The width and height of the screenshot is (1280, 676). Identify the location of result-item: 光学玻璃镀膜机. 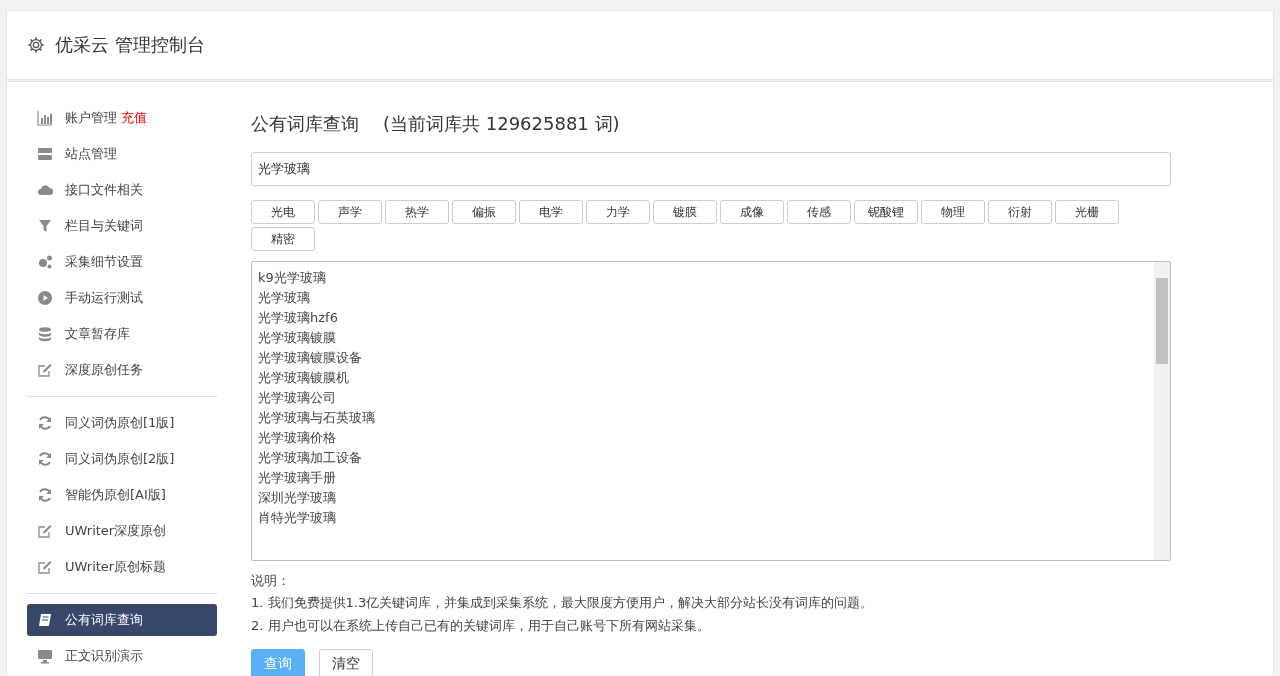
(706, 378).